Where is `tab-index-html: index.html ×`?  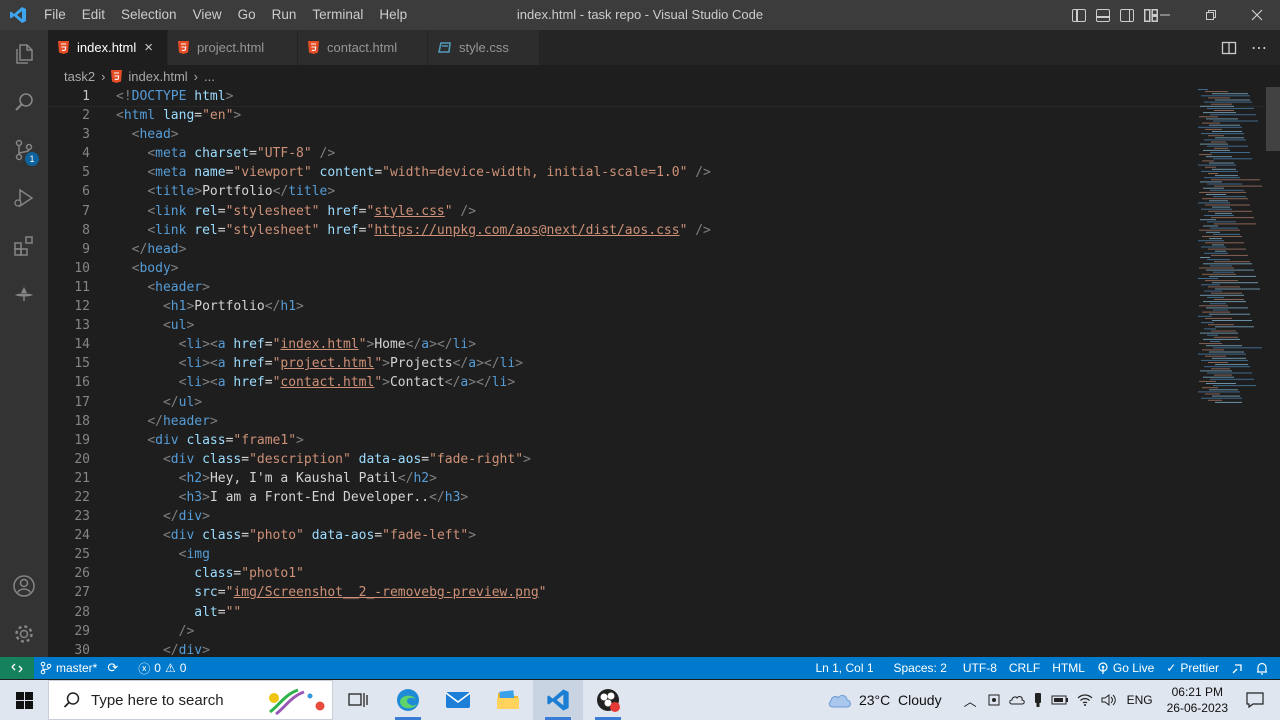 tab-index-html: index.html × is located at coordinates (108, 47).